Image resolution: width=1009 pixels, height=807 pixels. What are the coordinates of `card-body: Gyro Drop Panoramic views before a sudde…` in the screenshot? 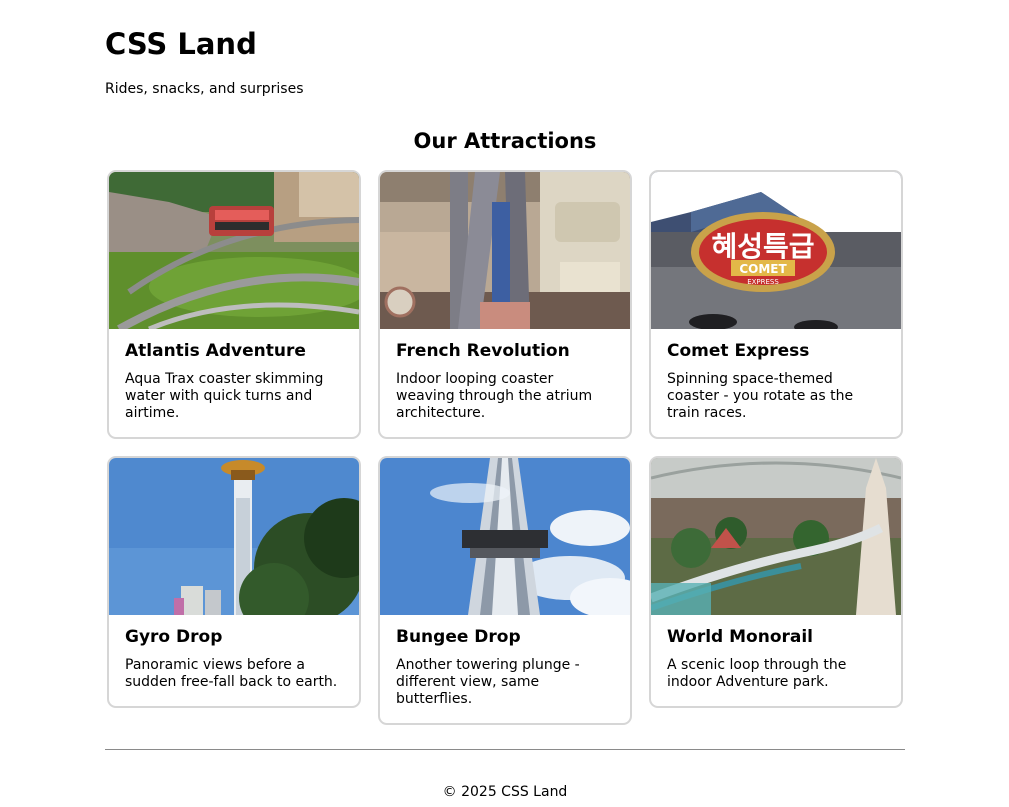 It's located at (234, 660).